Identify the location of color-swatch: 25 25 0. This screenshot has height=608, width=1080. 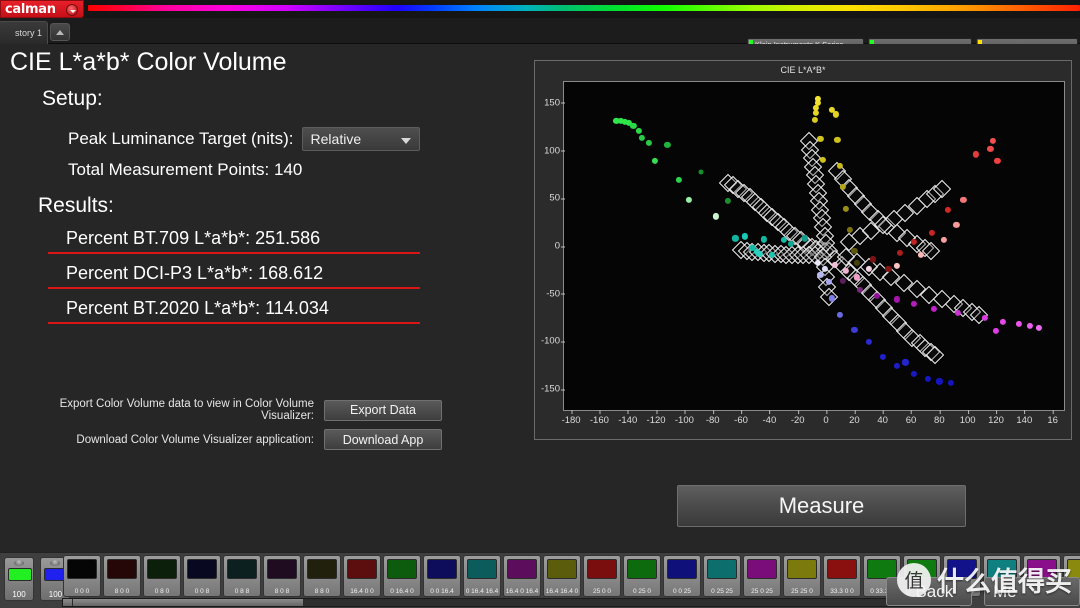
(802, 576).